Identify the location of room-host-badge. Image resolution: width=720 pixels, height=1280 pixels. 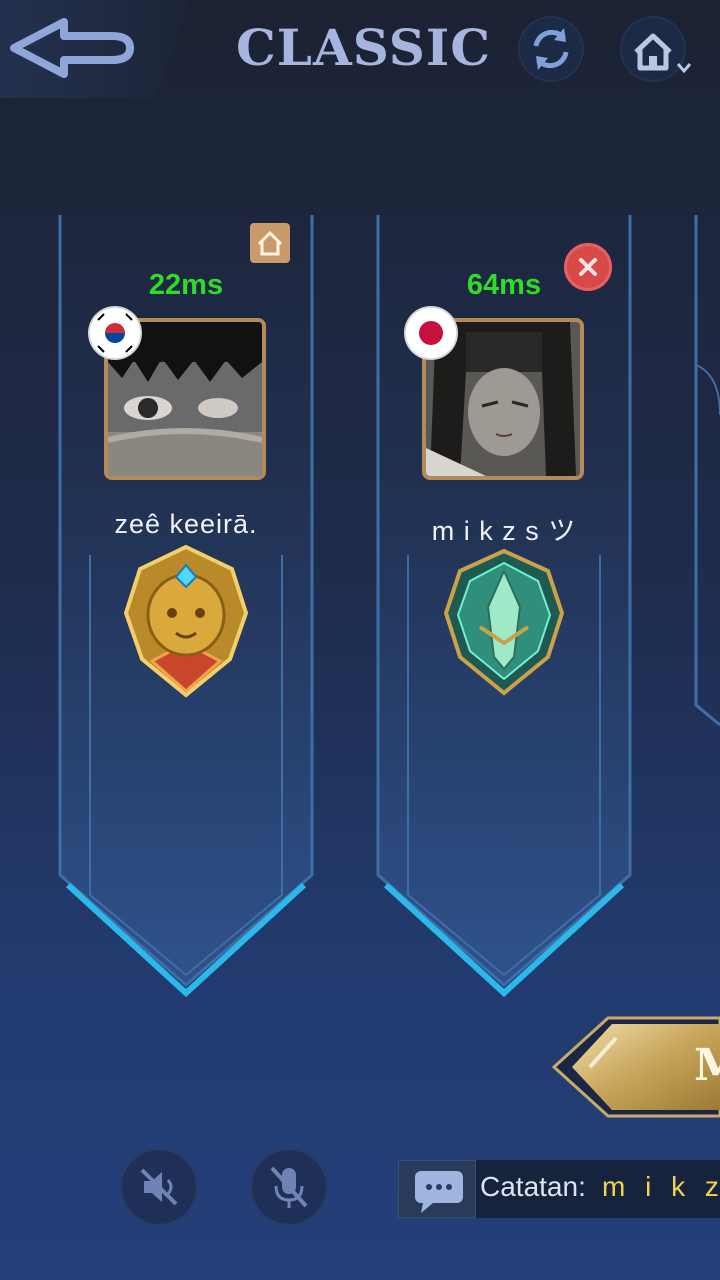
(270, 243).